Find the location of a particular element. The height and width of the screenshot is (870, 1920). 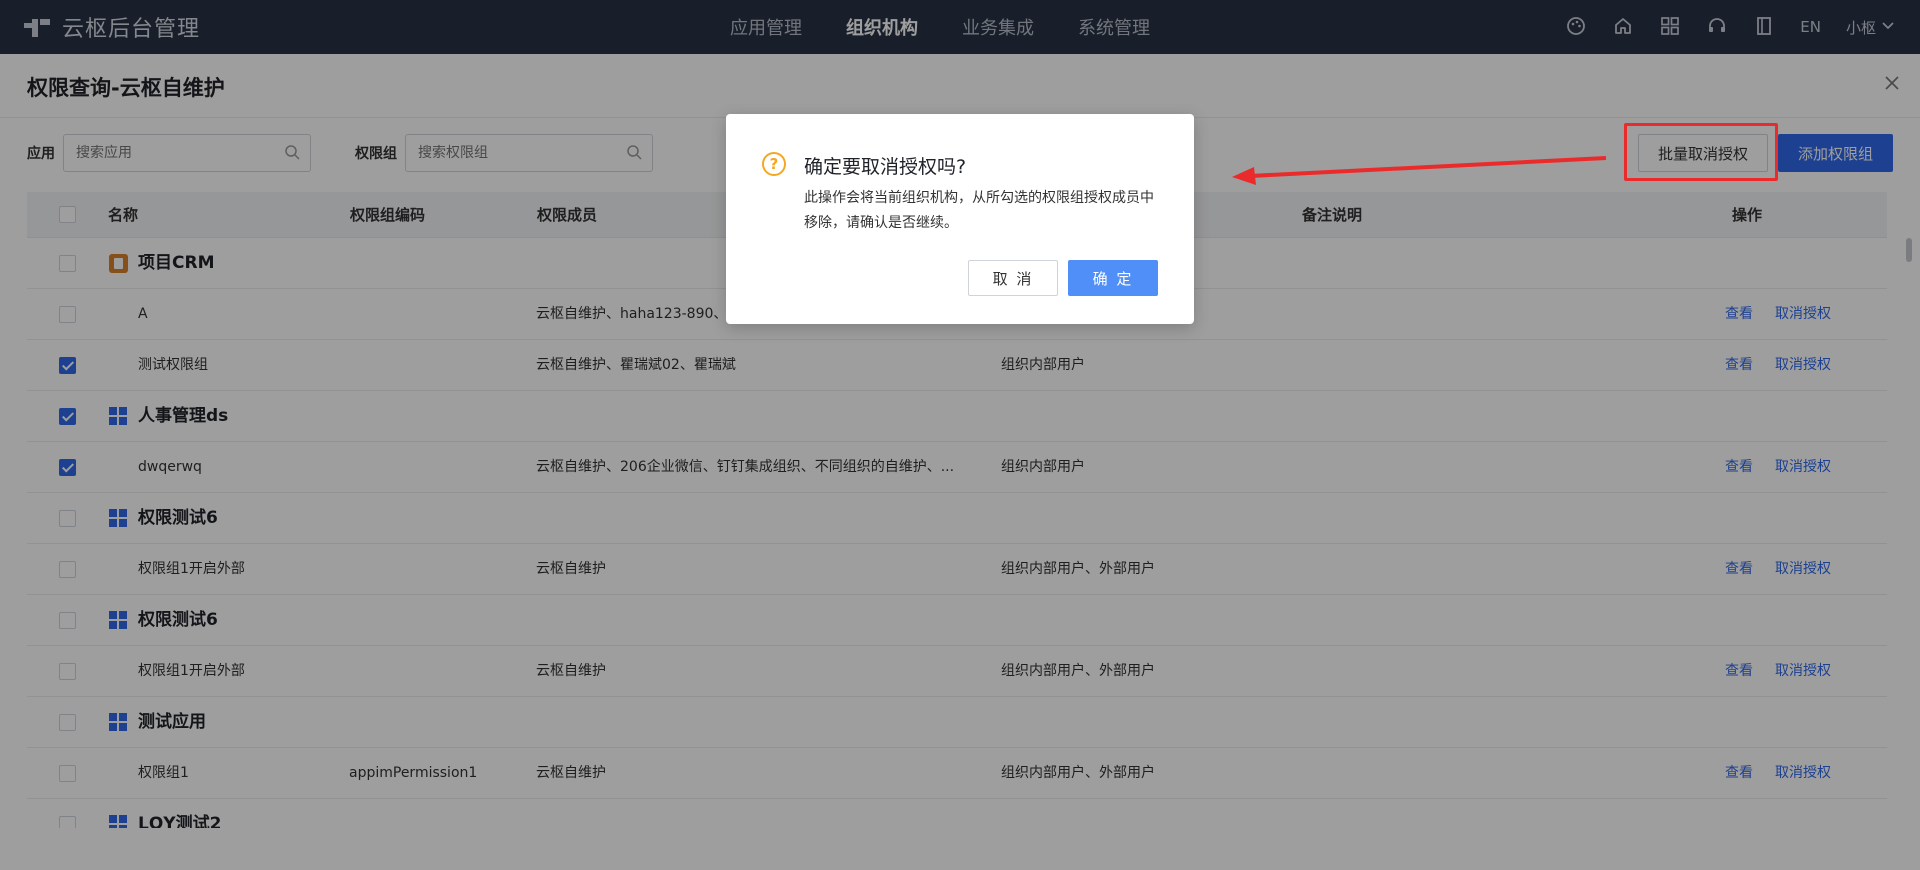

annotation-arrow-icon is located at coordinates (1419, 170).